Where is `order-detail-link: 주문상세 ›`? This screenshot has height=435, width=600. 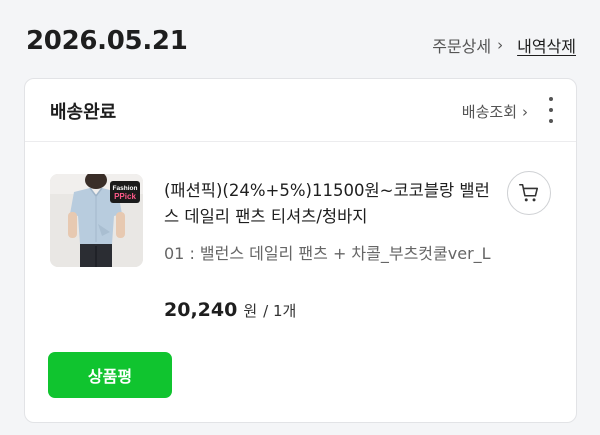 order-detail-link: 주문상세 › is located at coordinates (467, 45).